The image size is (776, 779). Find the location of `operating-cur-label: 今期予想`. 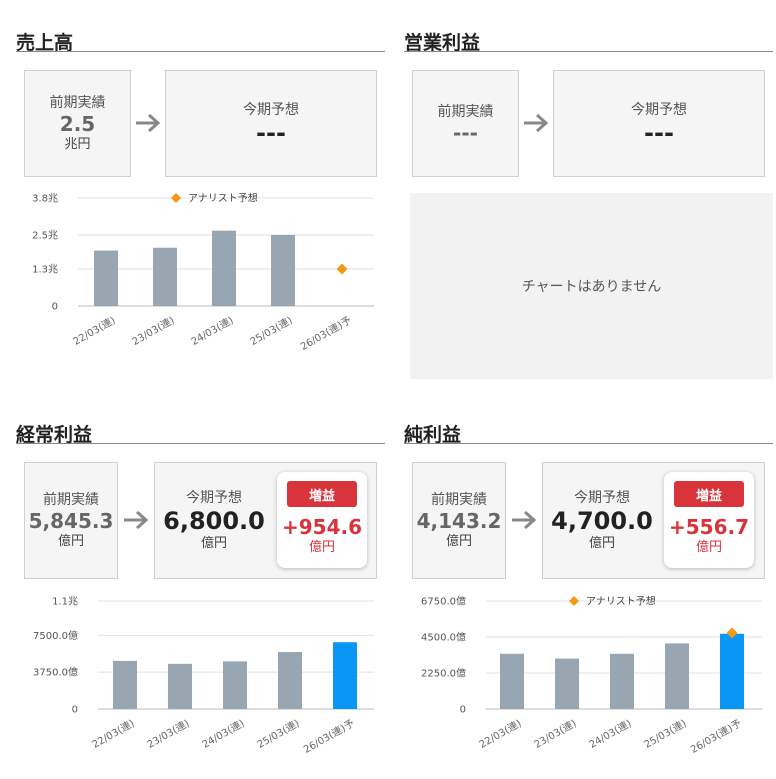

operating-cur-label: 今期予想 is located at coordinates (659, 109).